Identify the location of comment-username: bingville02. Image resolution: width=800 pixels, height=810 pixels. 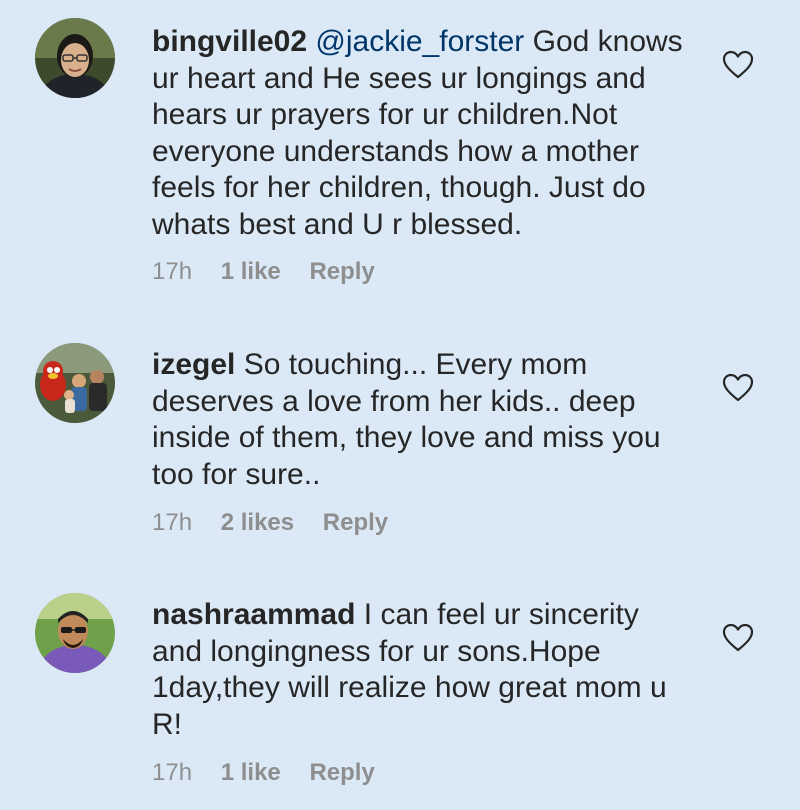
(229, 41).